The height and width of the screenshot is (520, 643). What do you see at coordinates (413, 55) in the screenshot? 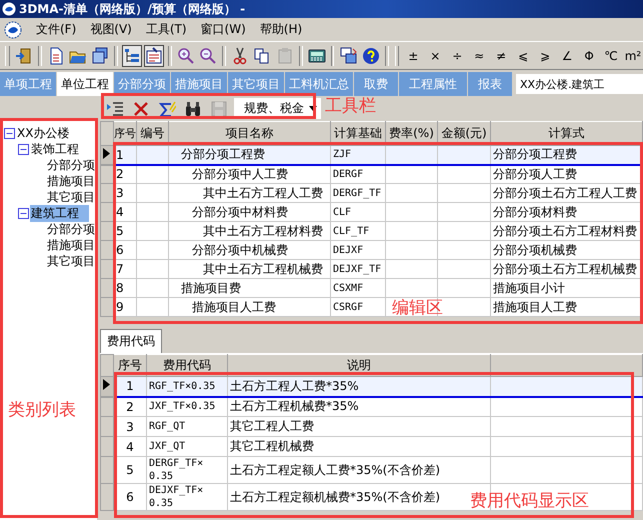
I see `symbol-button: ±` at bounding box center [413, 55].